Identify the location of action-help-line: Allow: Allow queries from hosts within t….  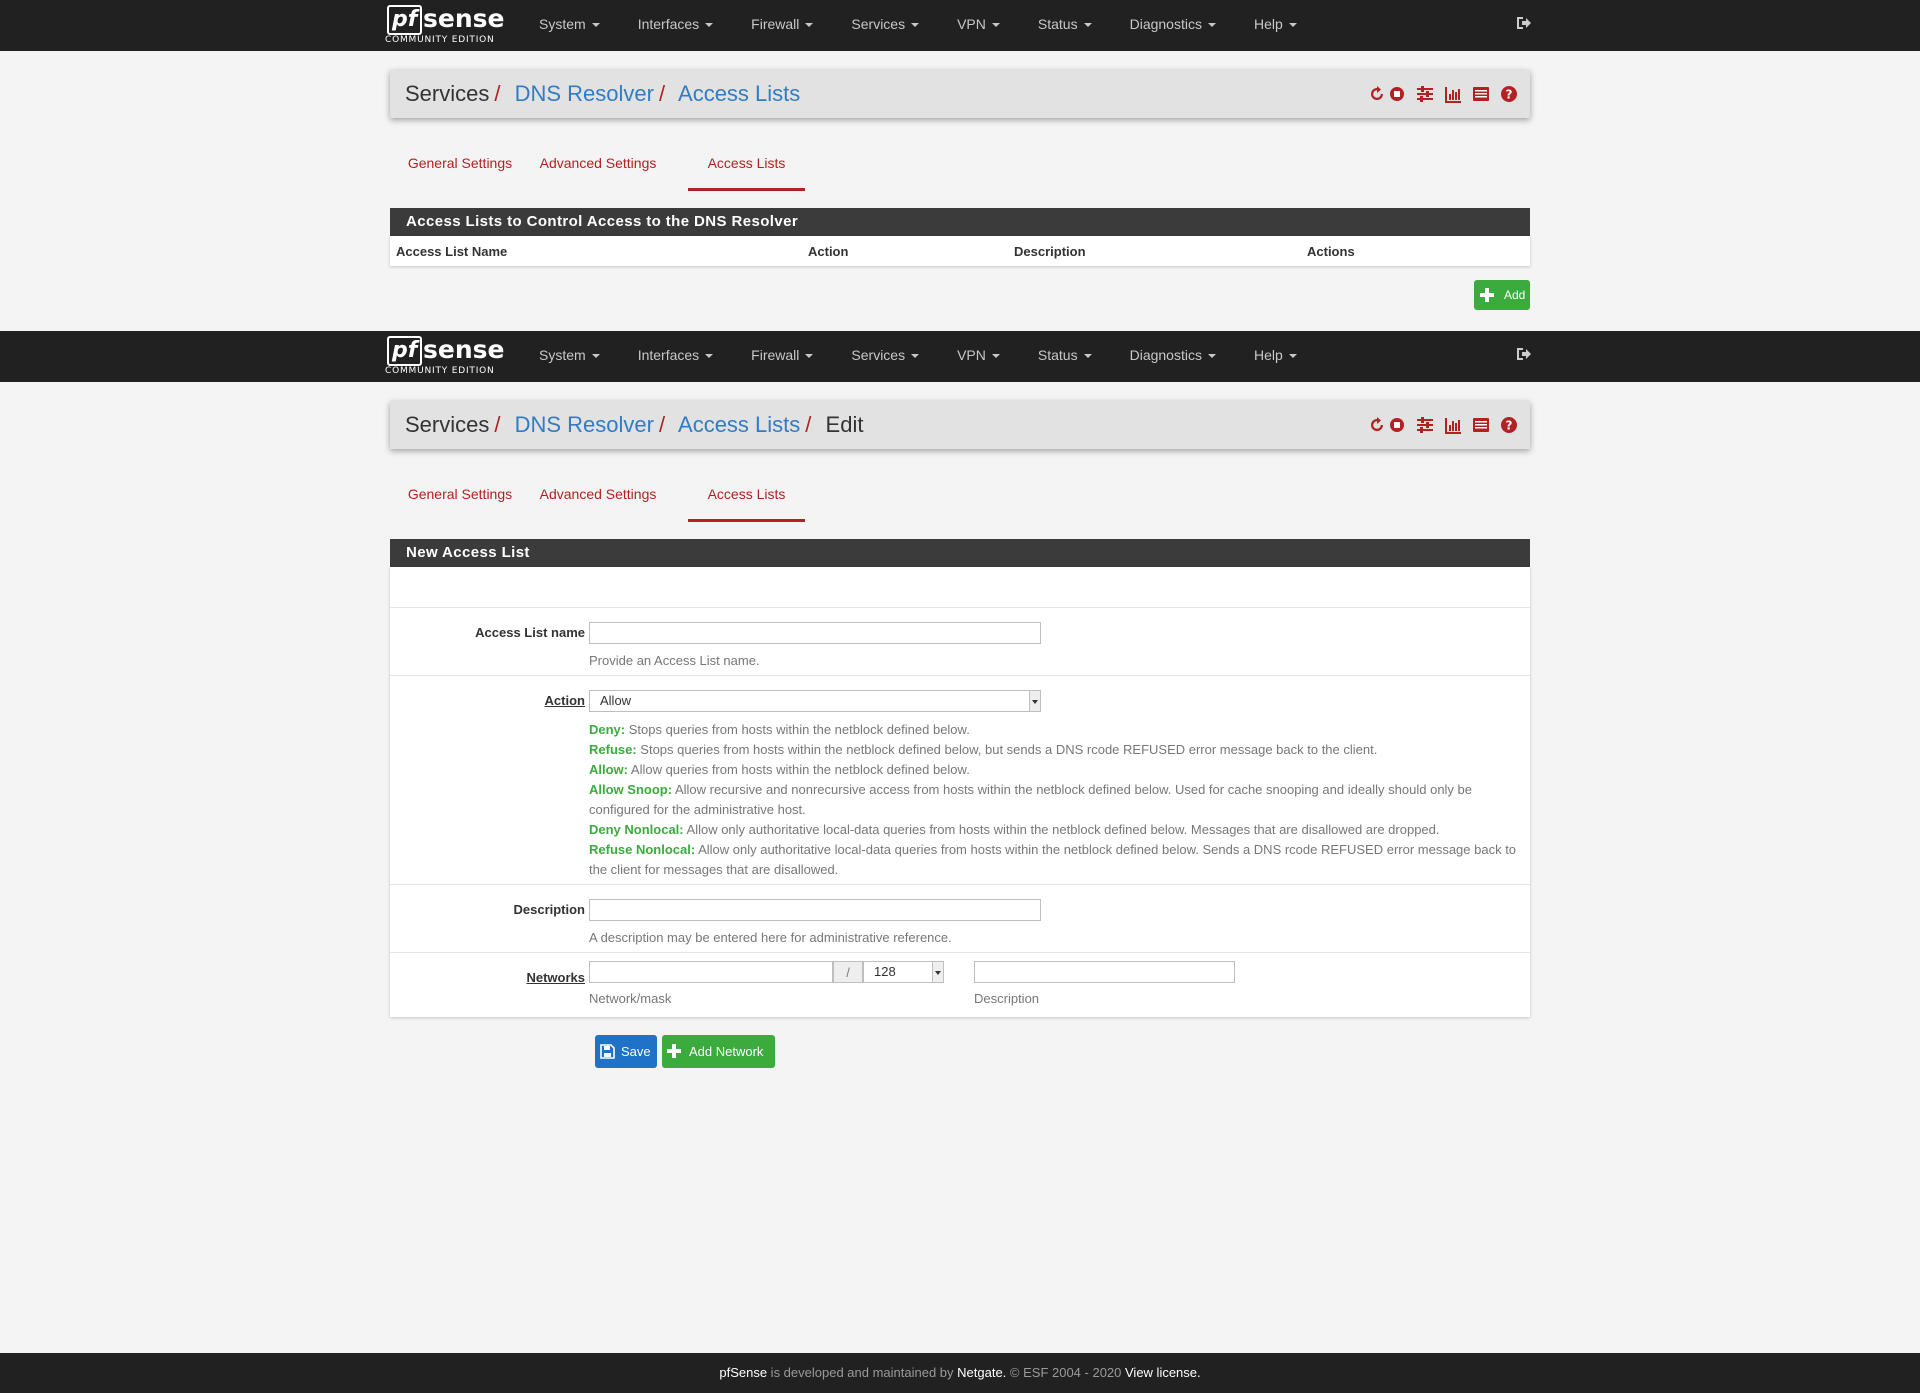
(779, 769).